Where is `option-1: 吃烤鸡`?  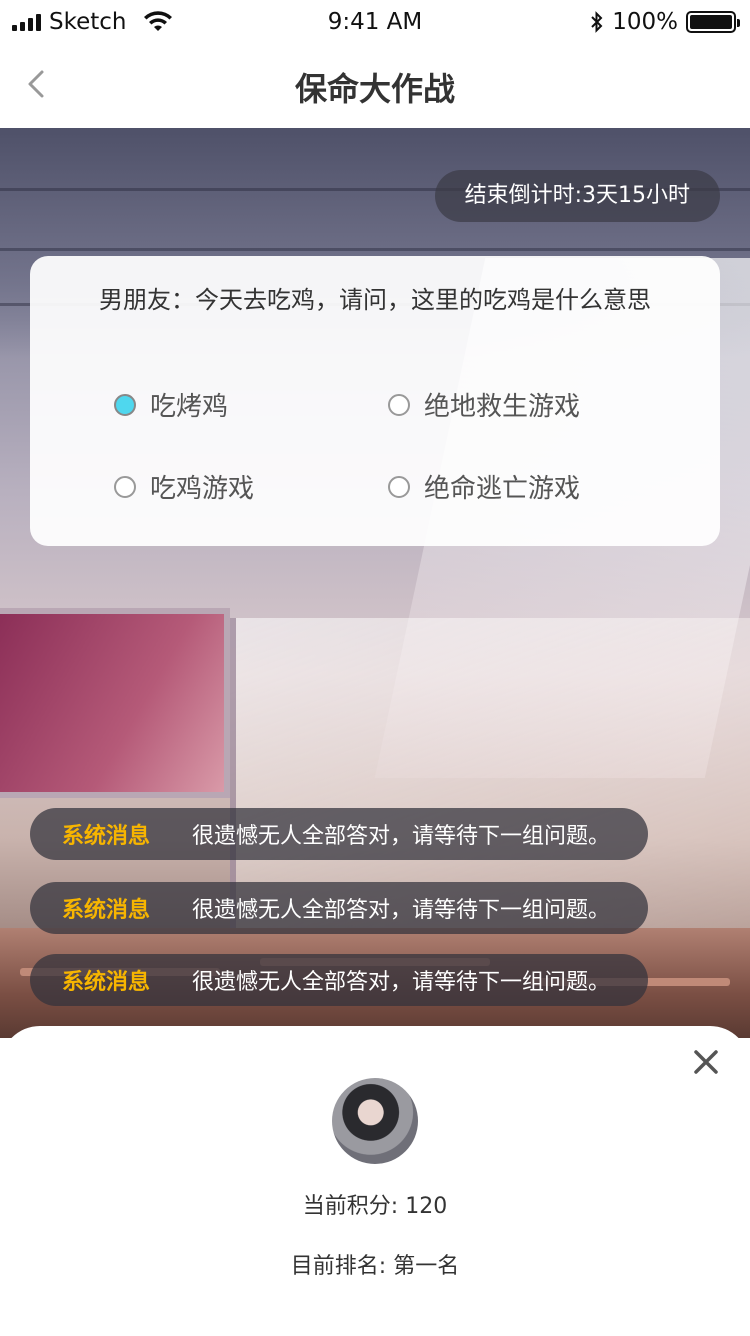 option-1: 吃烤鸡 is located at coordinates (171, 404).